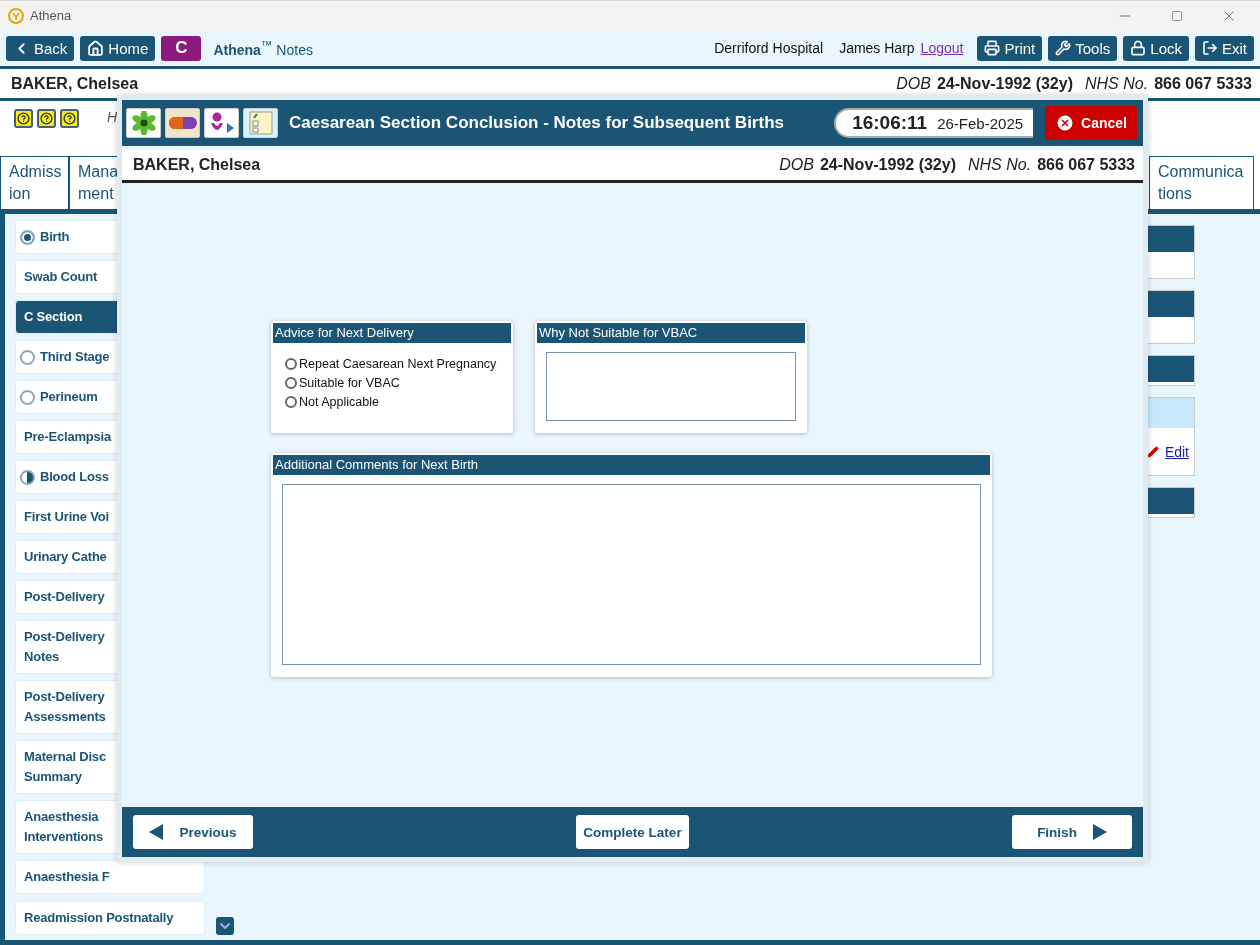 This screenshot has width=1260, height=945. Describe the element at coordinates (96, 48) in the screenshot. I see `home-icon` at that location.